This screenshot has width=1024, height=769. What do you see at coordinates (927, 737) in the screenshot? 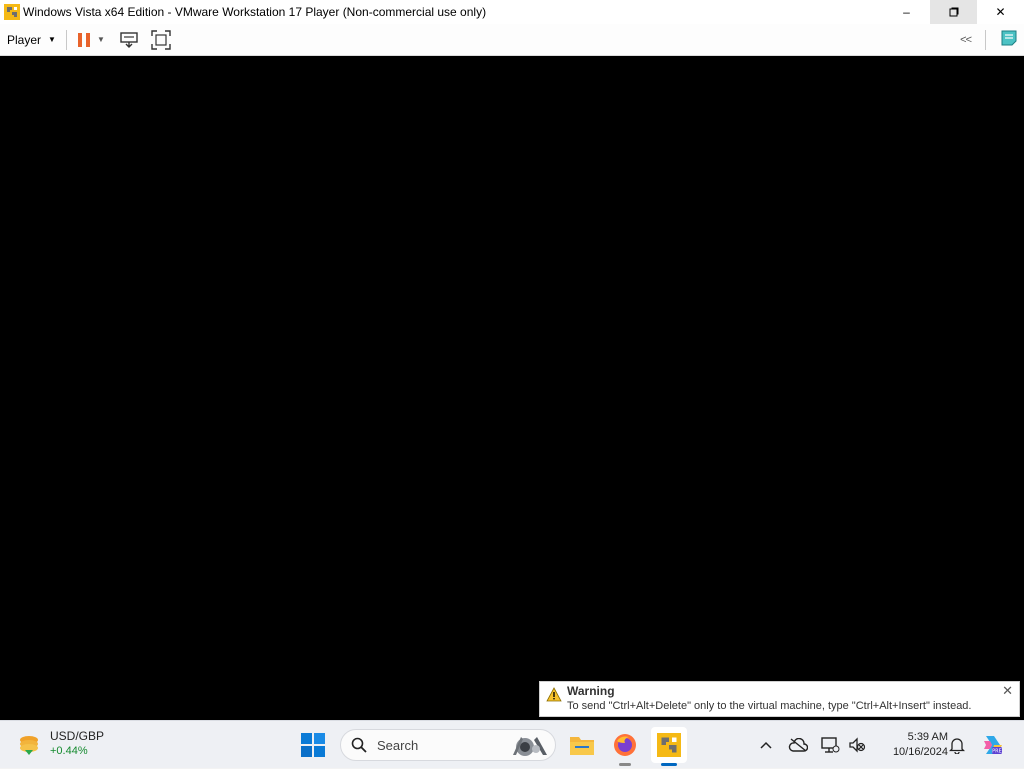
I see `clock-time: 5:39 AM` at bounding box center [927, 737].